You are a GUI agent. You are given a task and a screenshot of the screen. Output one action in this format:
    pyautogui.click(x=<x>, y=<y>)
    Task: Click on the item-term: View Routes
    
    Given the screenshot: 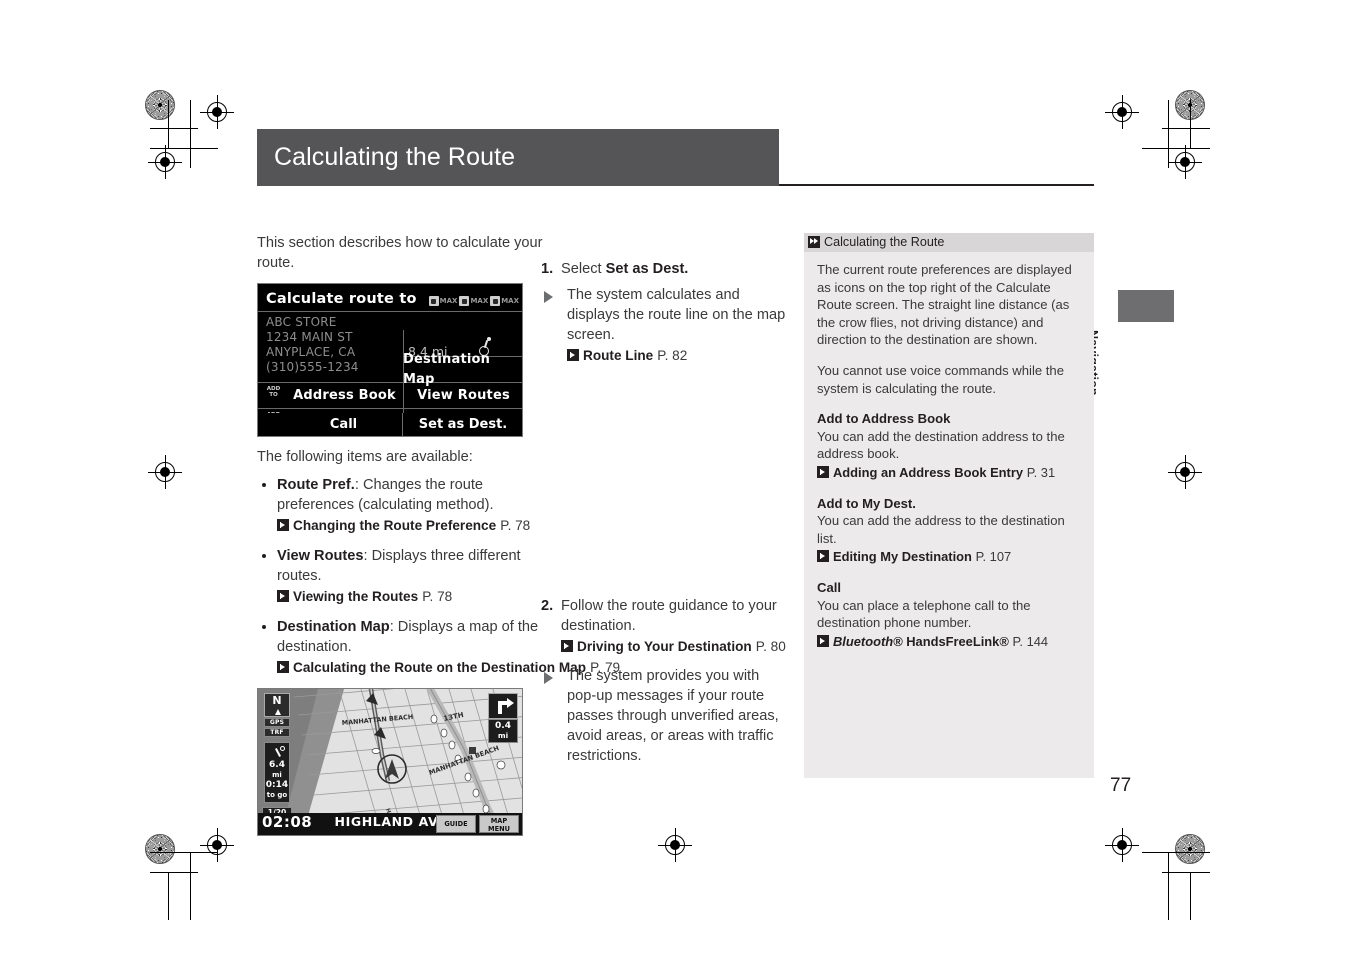 What is the action you would take?
    pyautogui.click(x=320, y=556)
    